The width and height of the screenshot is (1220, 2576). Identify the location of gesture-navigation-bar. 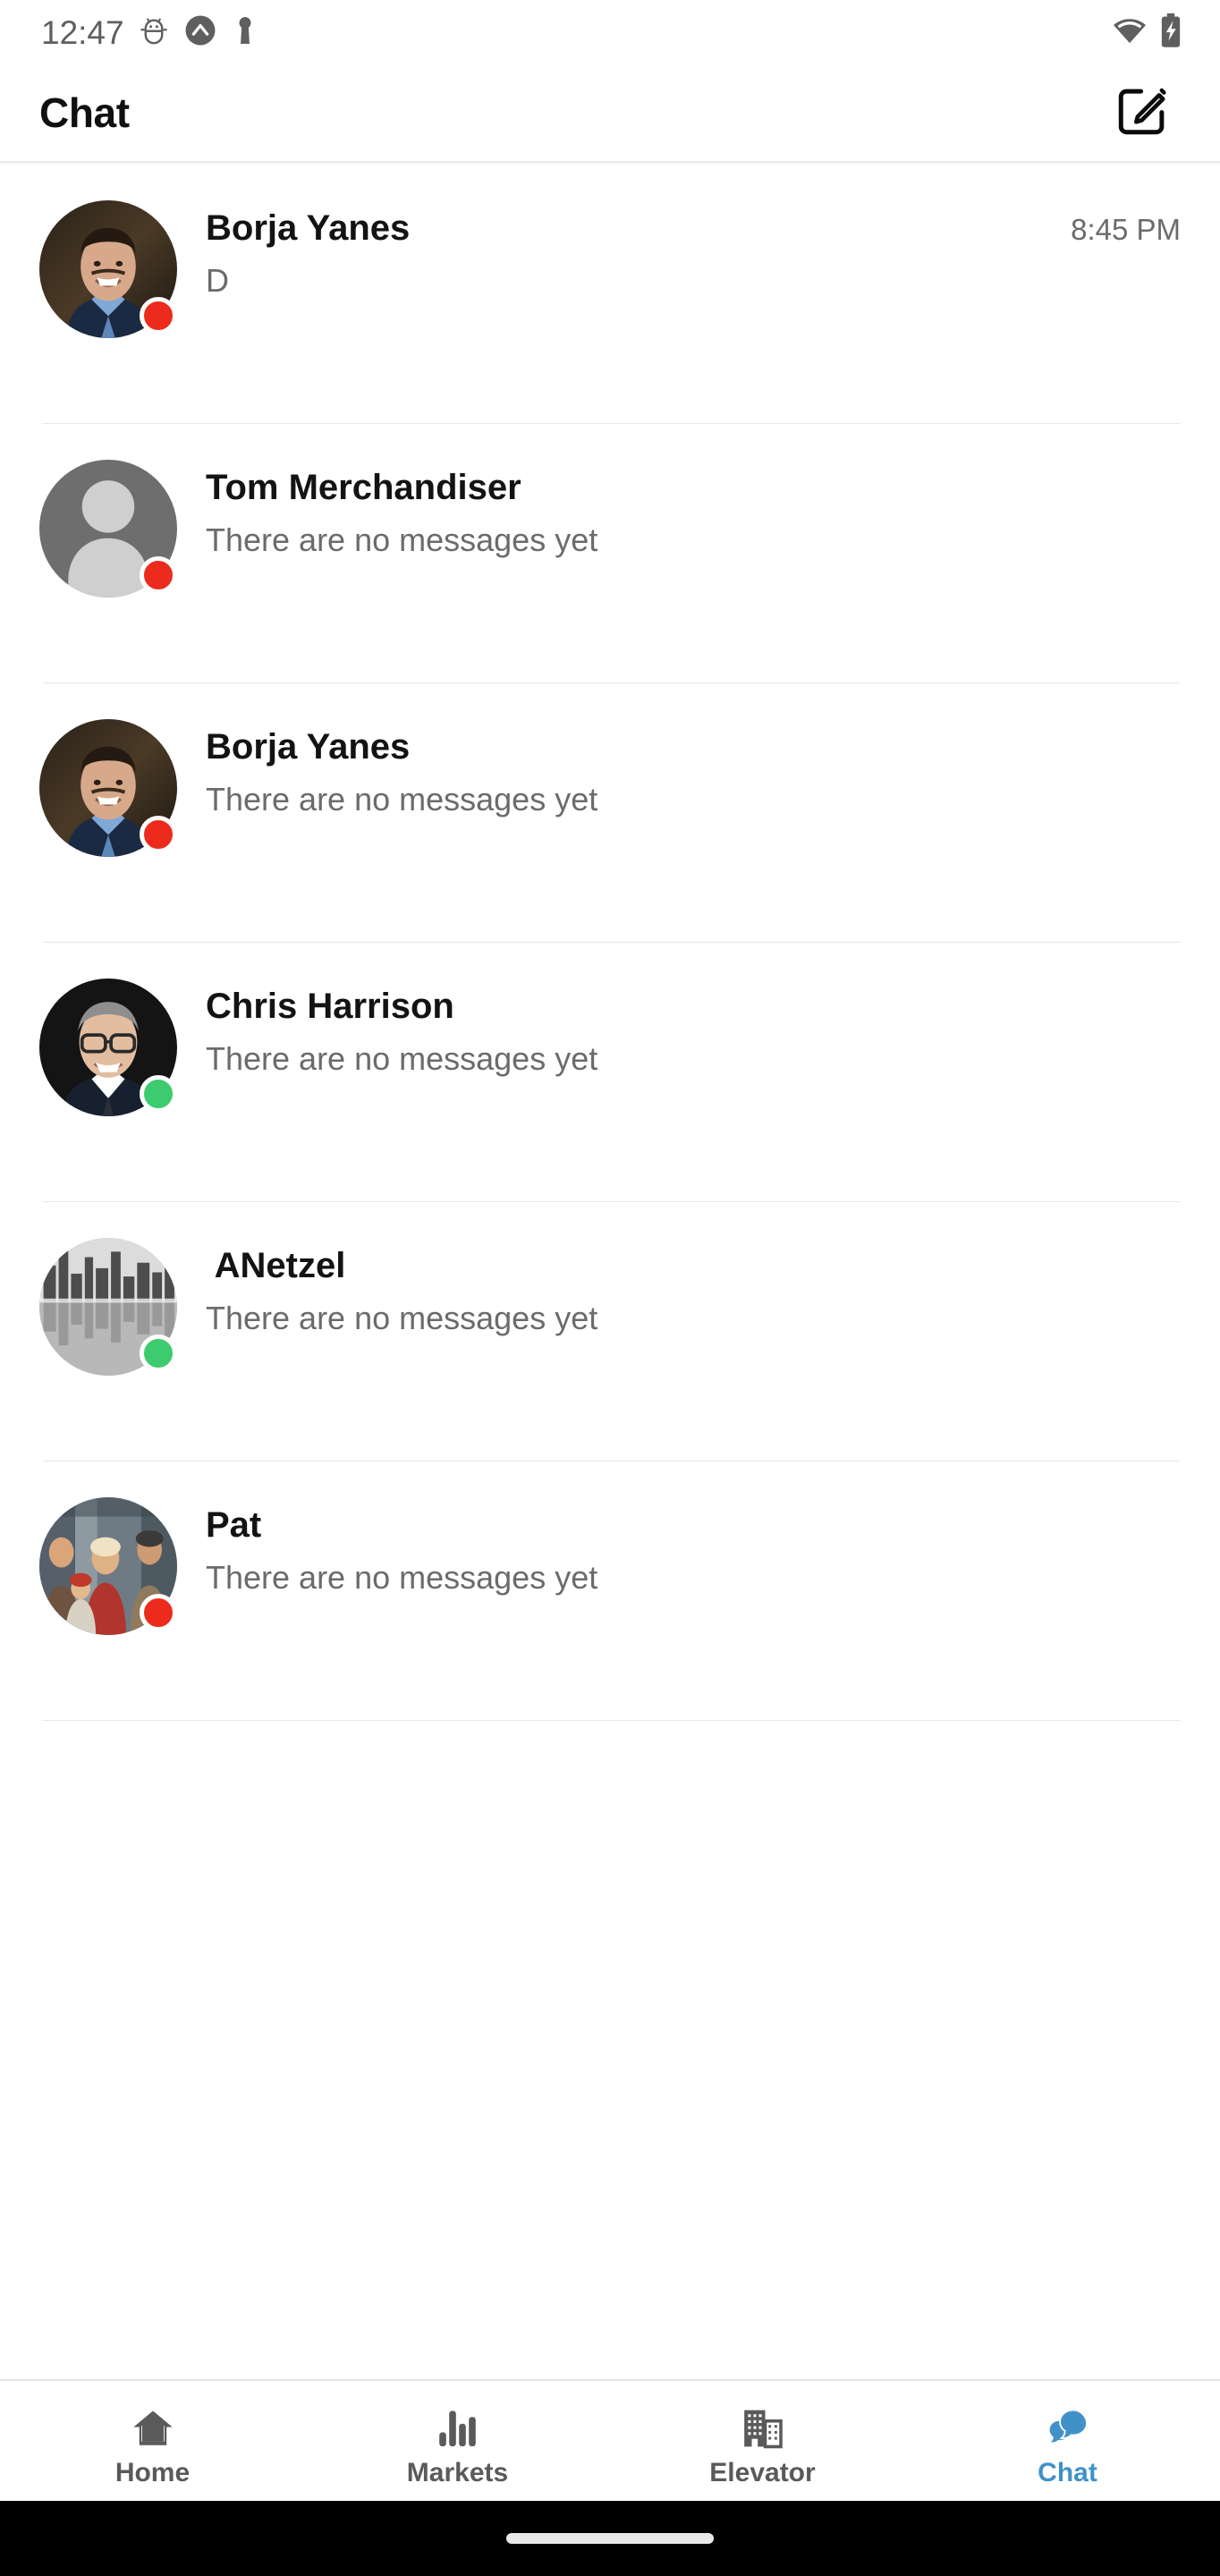
(610, 2538).